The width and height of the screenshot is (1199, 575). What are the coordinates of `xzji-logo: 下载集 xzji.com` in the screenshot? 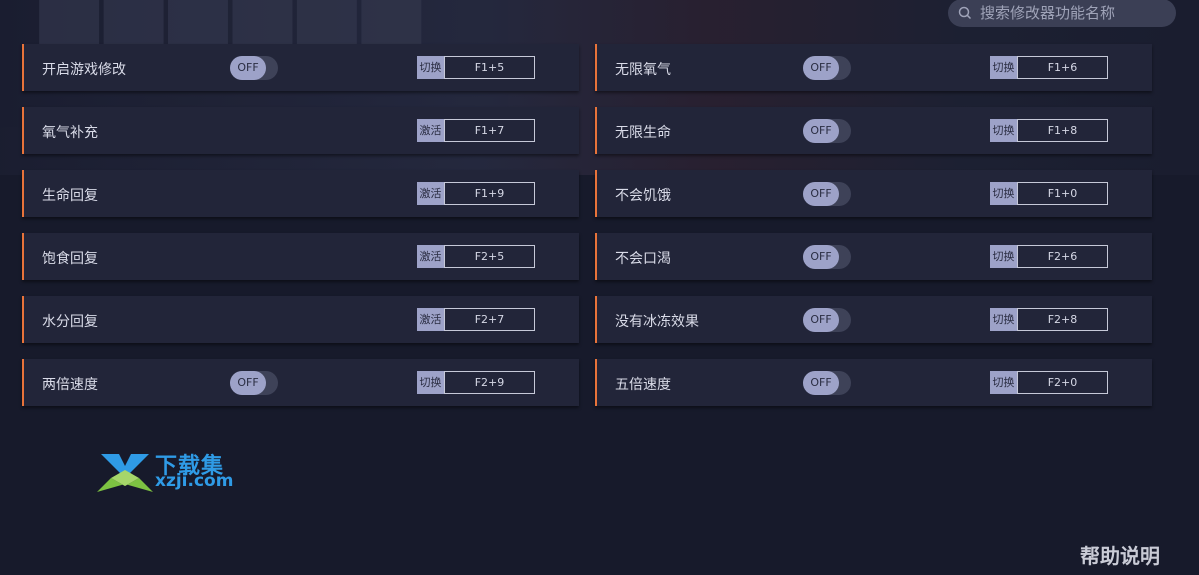 It's located at (167, 472).